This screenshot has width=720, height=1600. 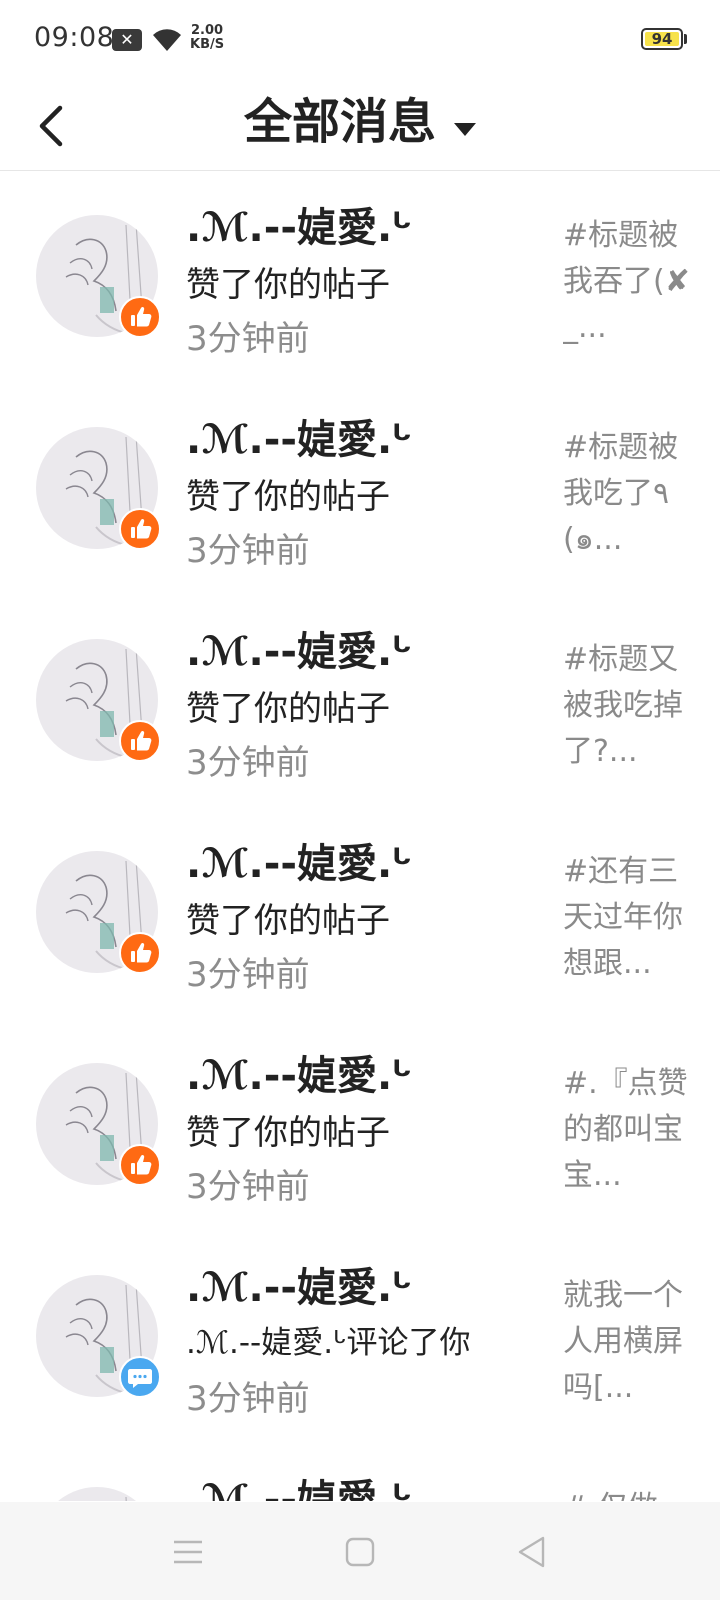 What do you see at coordinates (74, 37) in the screenshot?
I see `status-time: 09:08` at bounding box center [74, 37].